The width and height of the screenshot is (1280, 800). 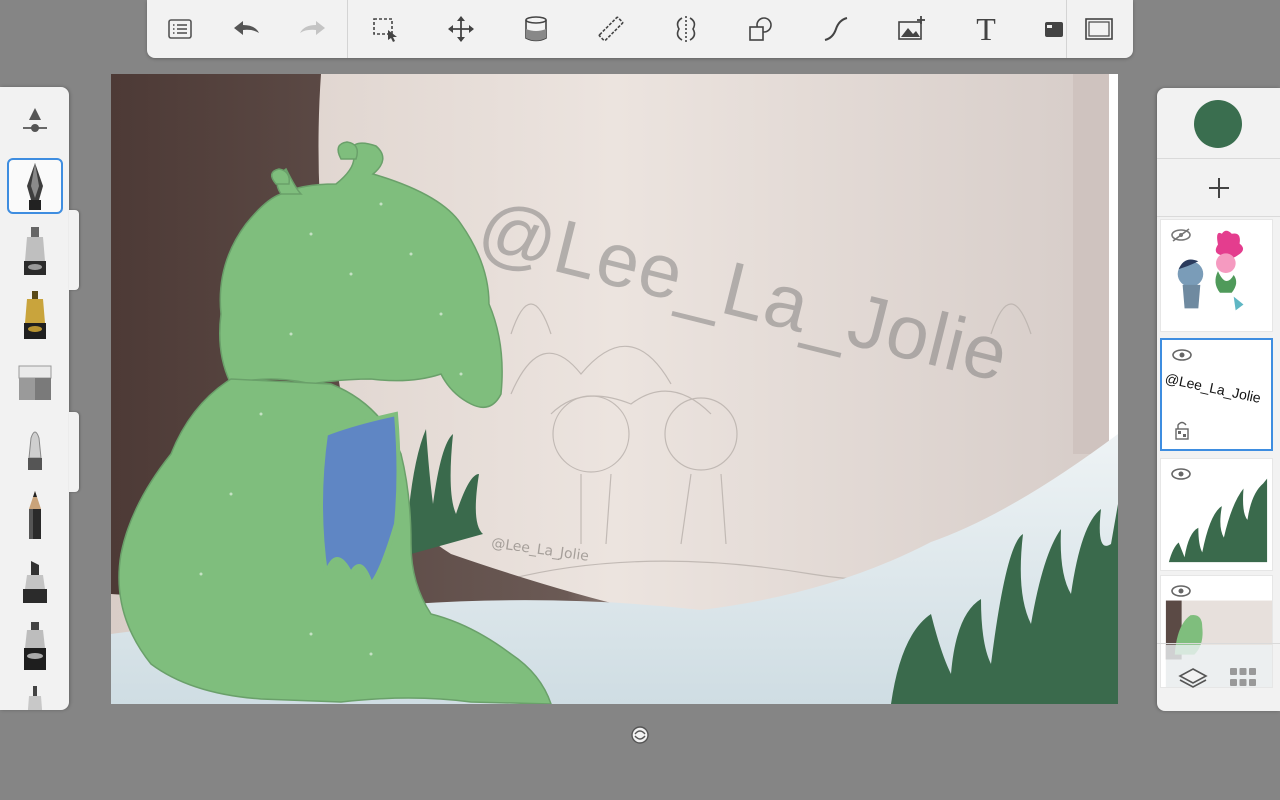 I want to click on eraser-brush, so click(x=35, y=382).